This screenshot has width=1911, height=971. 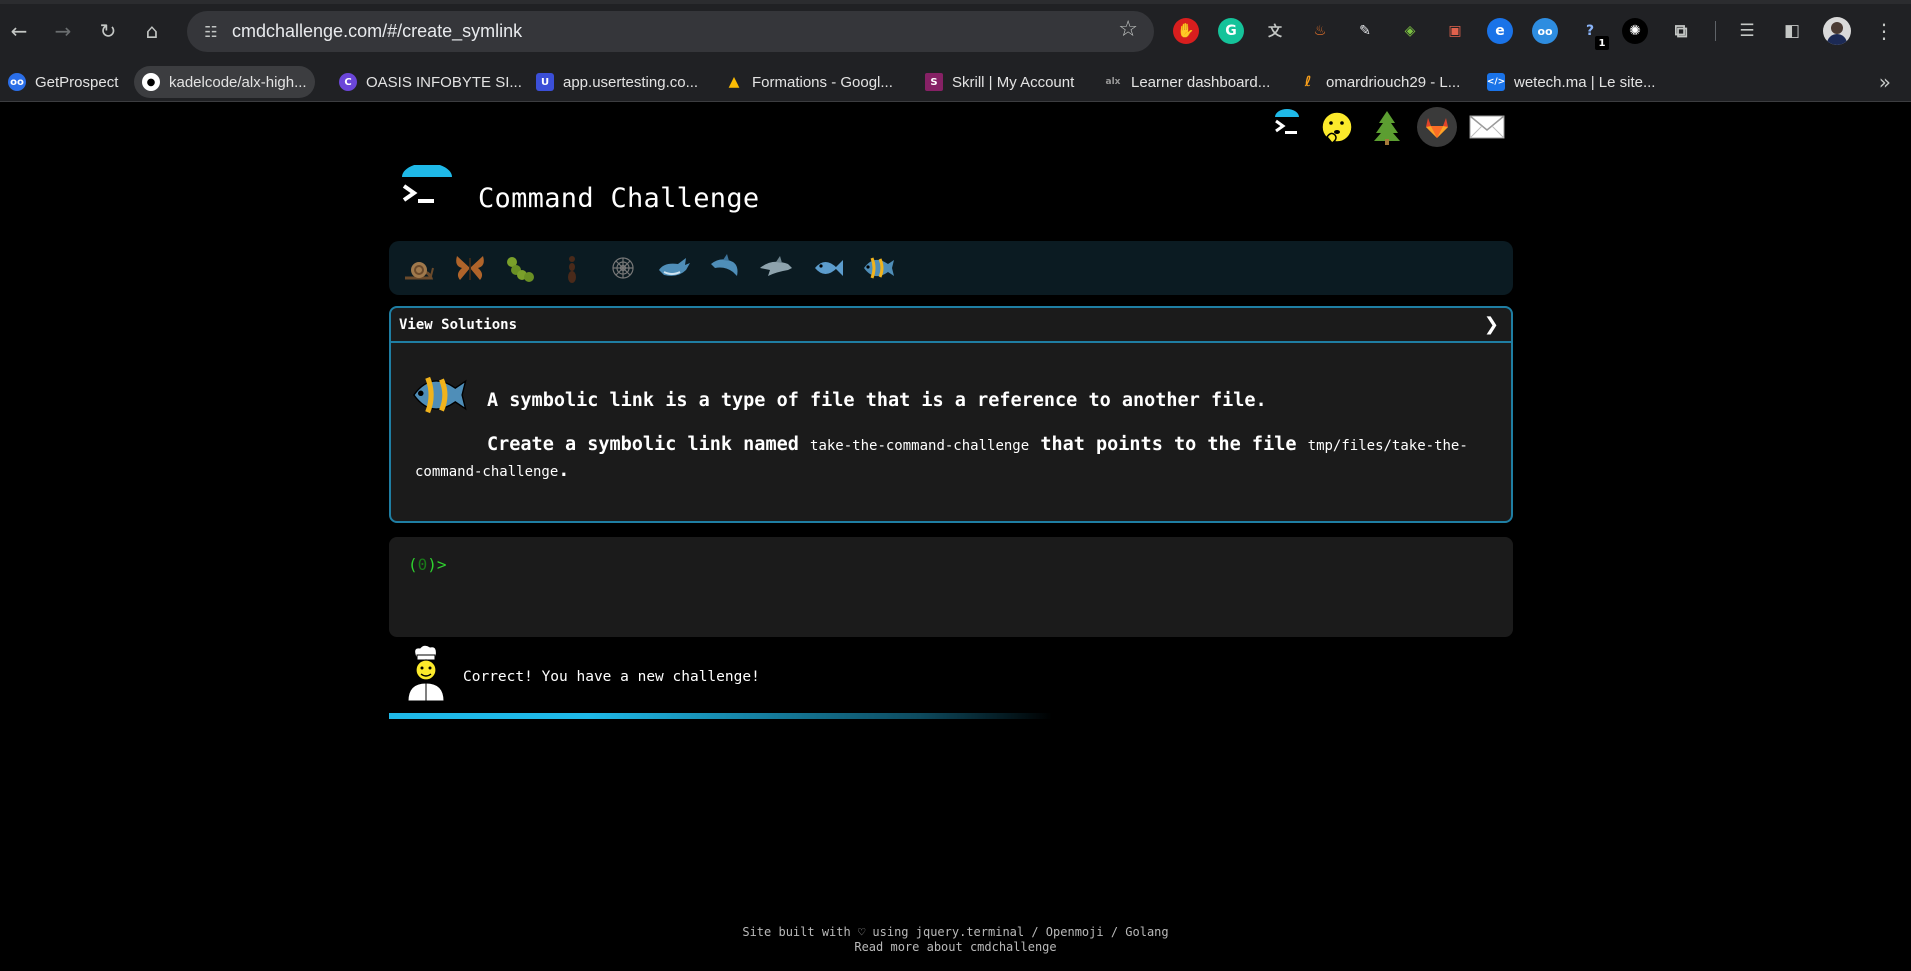 I want to click on leetcode-icon: ℓ, so click(x=1308, y=82).